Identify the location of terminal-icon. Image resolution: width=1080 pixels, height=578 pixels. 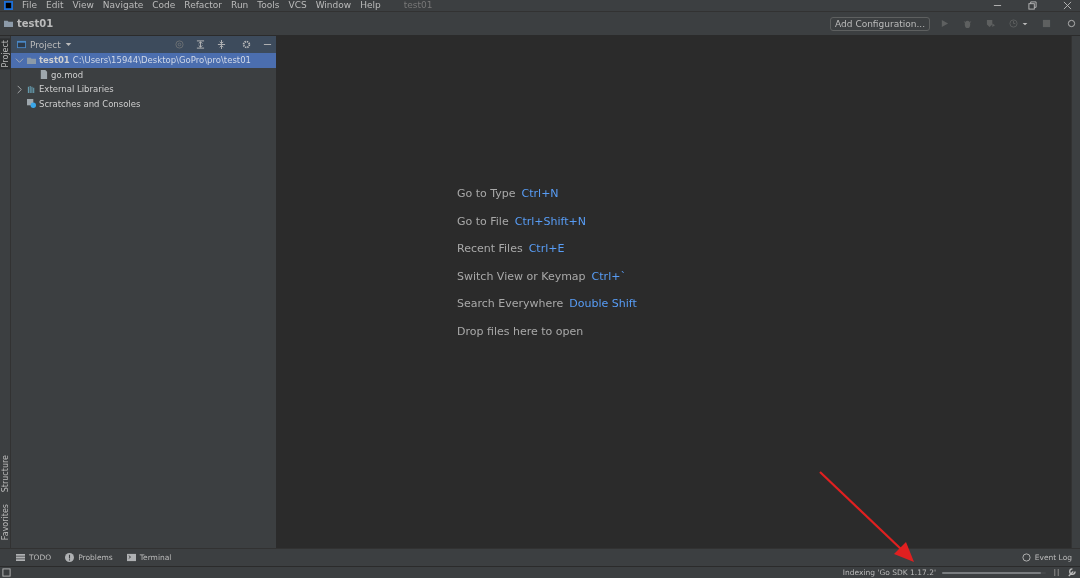
(131, 557).